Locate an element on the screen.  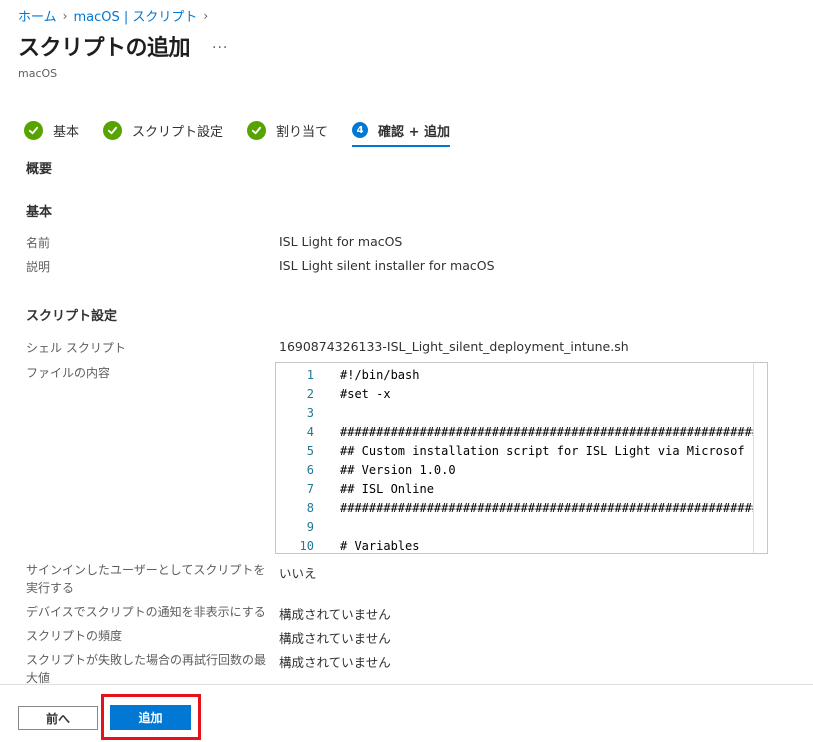
breadcrumb: ホーム › macOS | スクリプト › is located at coordinates (116, 16).